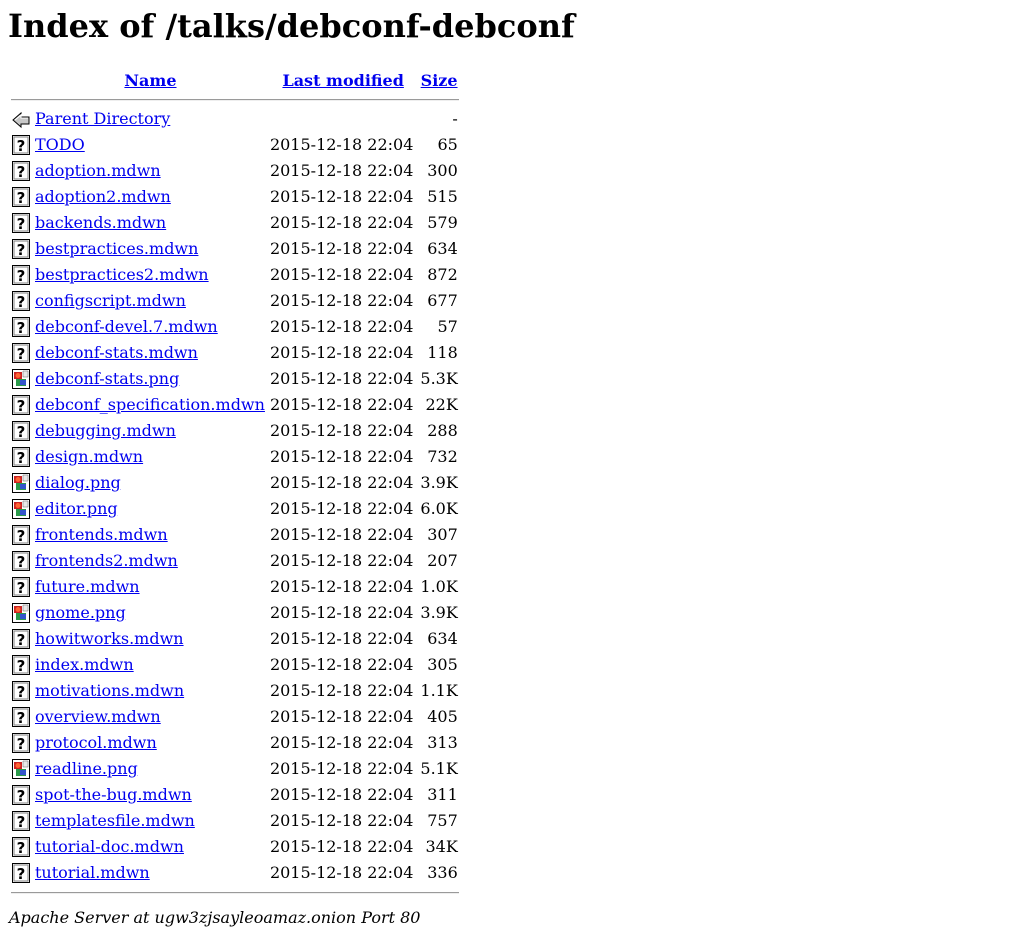 The image size is (1024, 946). I want to click on file-row: ? index.mdwn 2015-12-18 22:04 305, so click(235, 665).